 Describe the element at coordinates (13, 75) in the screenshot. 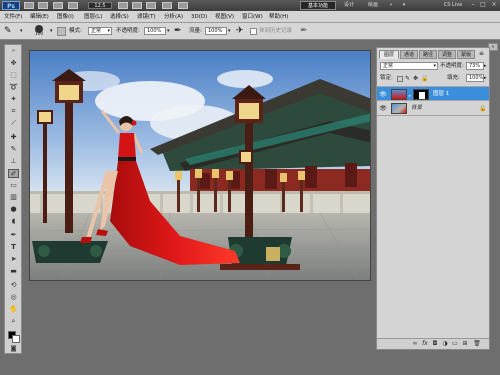

I see `marquee-tool-icon: ⬚` at that location.